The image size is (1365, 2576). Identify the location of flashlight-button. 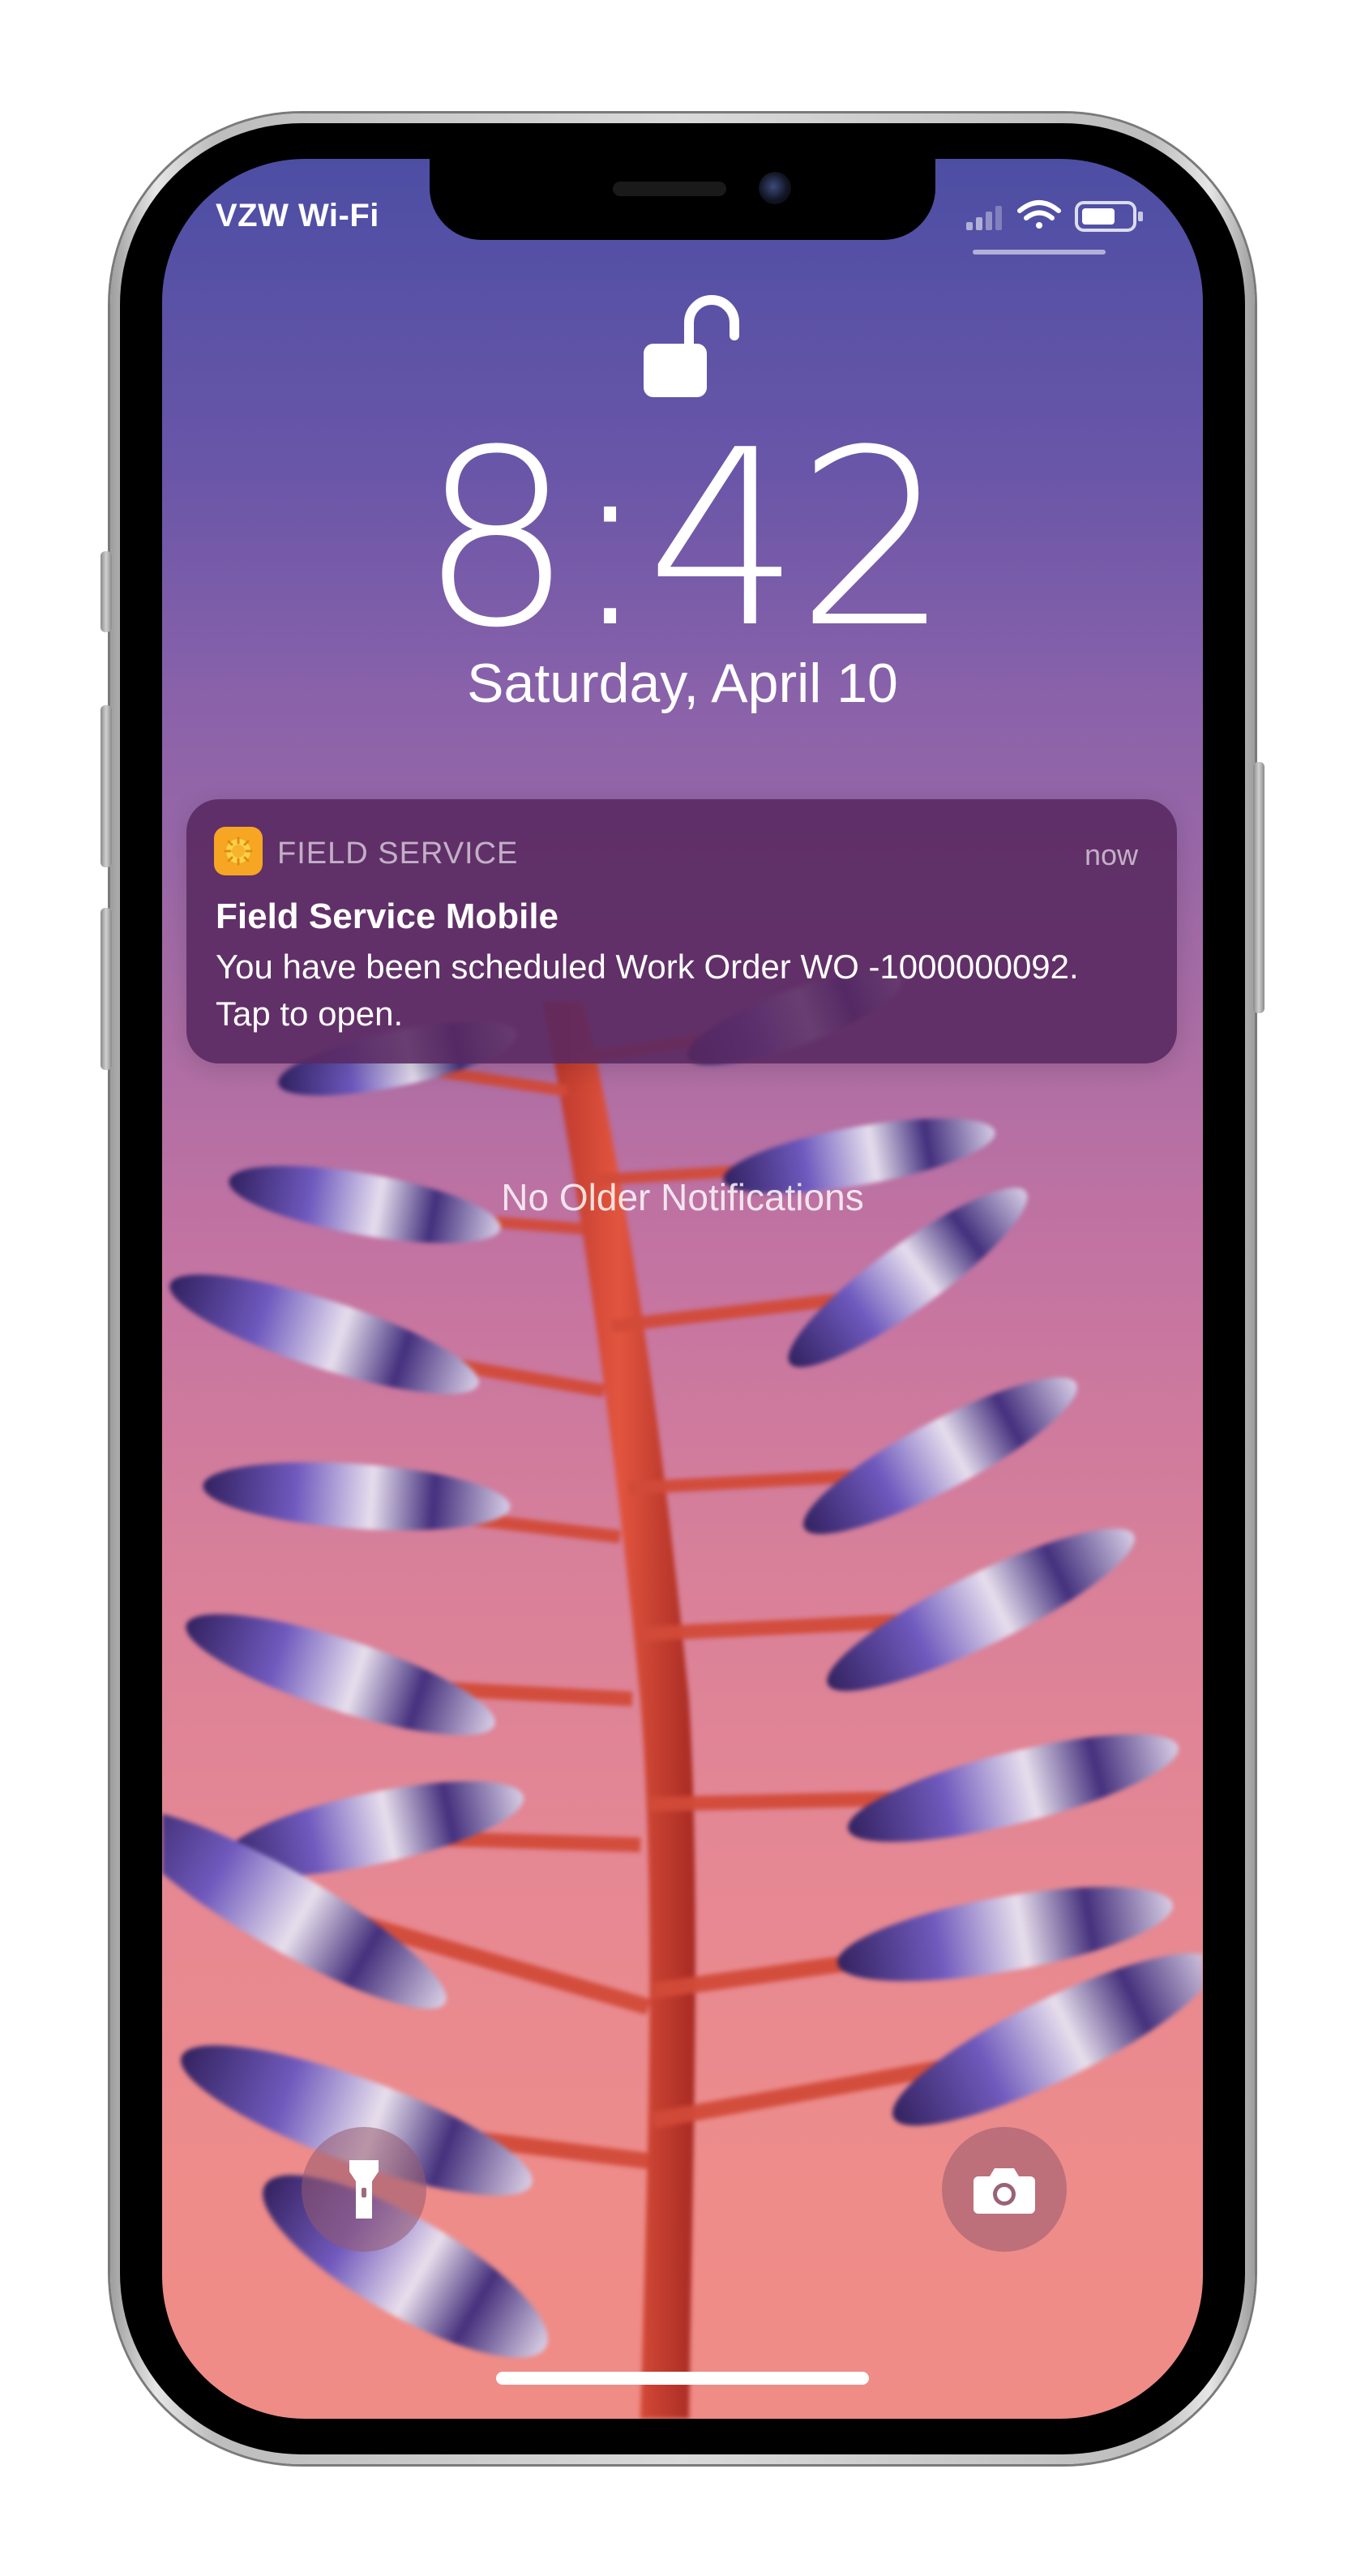
(364, 2189).